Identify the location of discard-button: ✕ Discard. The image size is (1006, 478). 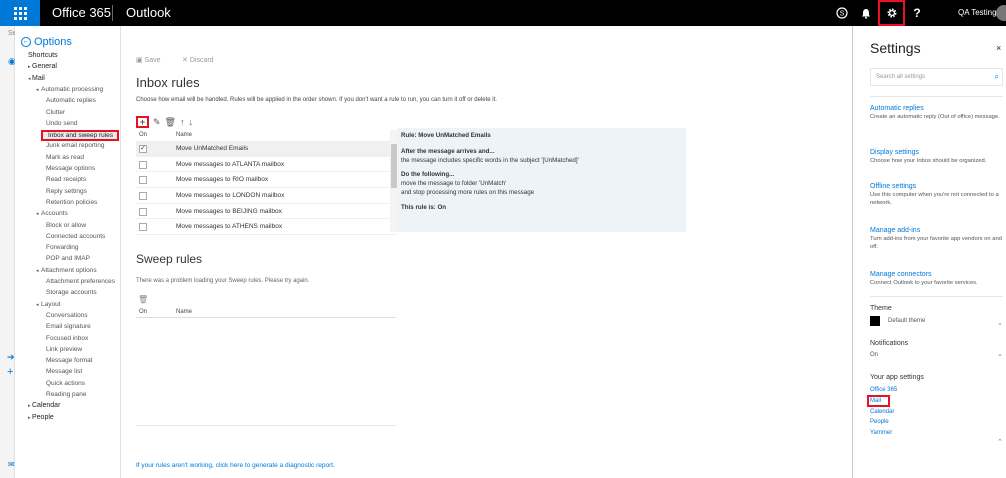
(198, 60).